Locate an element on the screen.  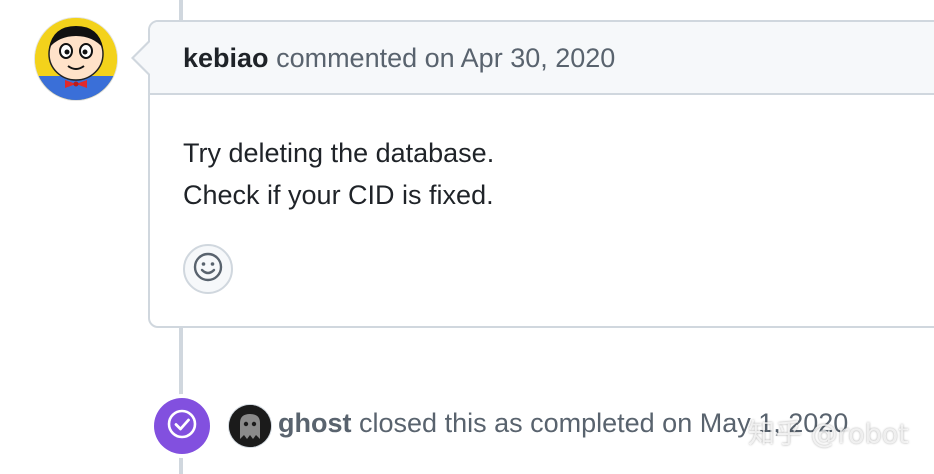
event-actor-link: ghost is located at coordinates (315, 423).